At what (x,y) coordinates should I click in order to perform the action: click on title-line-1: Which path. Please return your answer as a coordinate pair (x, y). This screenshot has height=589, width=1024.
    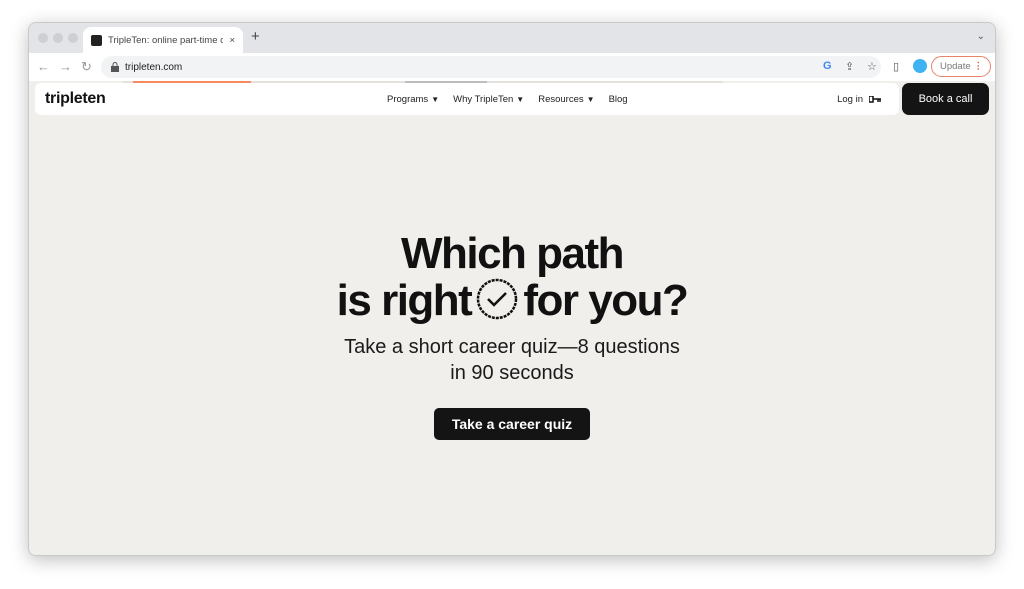
    Looking at the image, I should click on (512, 253).